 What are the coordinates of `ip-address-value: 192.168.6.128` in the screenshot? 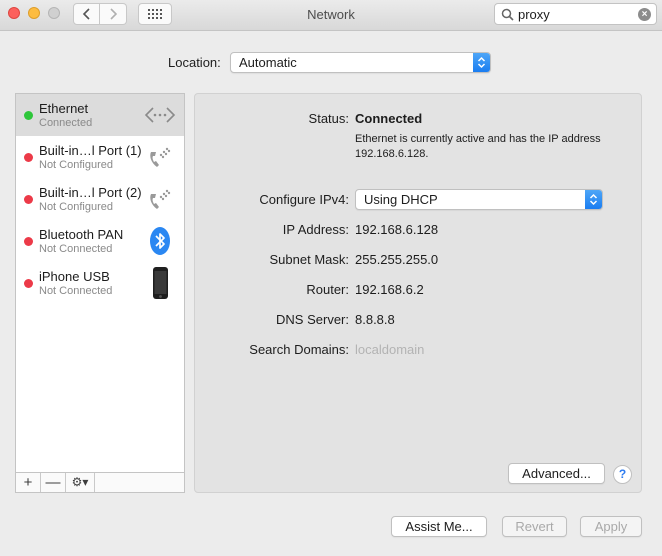 It's located at (397, 229).